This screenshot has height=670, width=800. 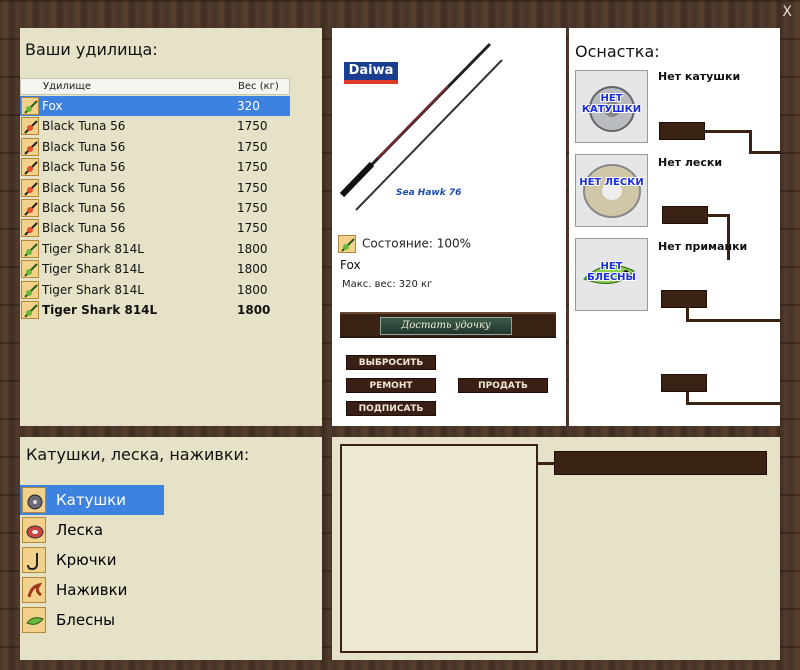 What do you see at coordinates (387, 284) in the screenshot?
I see `rod-max-weight: Макс. вес: 320 кг` at bounding box center [387, 284].